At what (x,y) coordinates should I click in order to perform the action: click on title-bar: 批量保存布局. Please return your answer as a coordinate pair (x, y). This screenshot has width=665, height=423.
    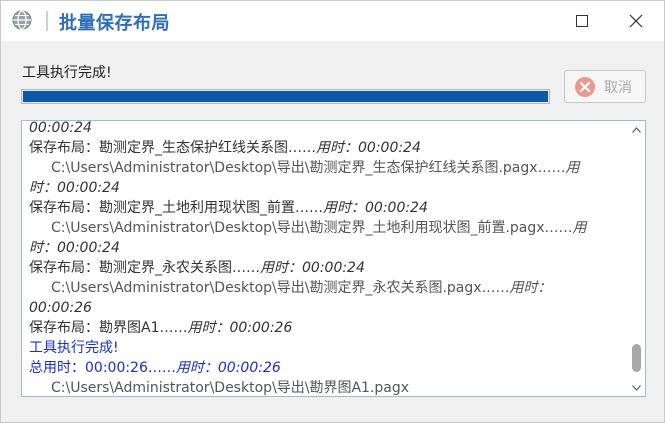
    Looking at the image, I should click on (332, 21).